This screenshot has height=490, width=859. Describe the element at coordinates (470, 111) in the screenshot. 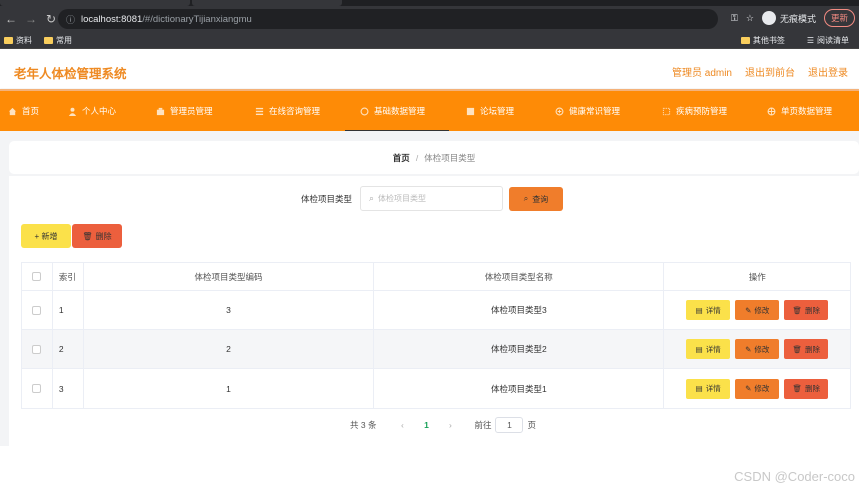

I see `forum-icon` at that location.